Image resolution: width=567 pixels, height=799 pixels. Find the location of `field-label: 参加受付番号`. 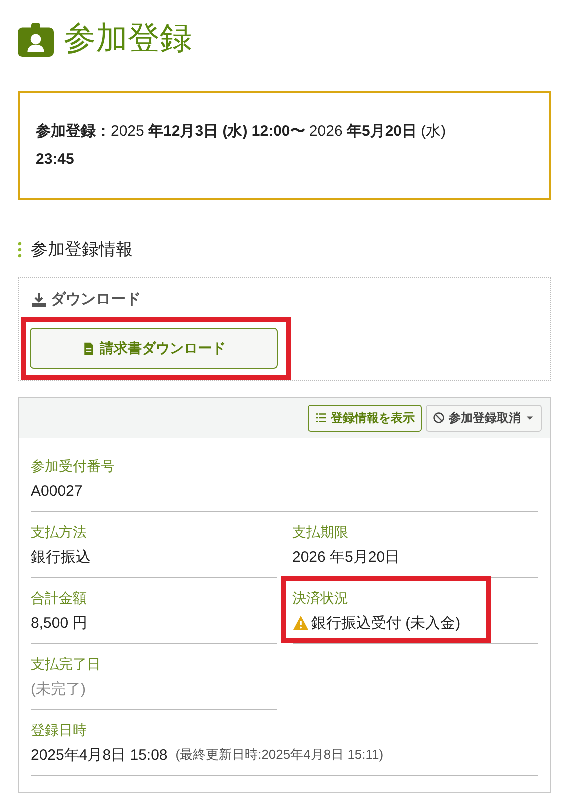

field-label: 参加受付番号 is located at coordinates (73, 467).